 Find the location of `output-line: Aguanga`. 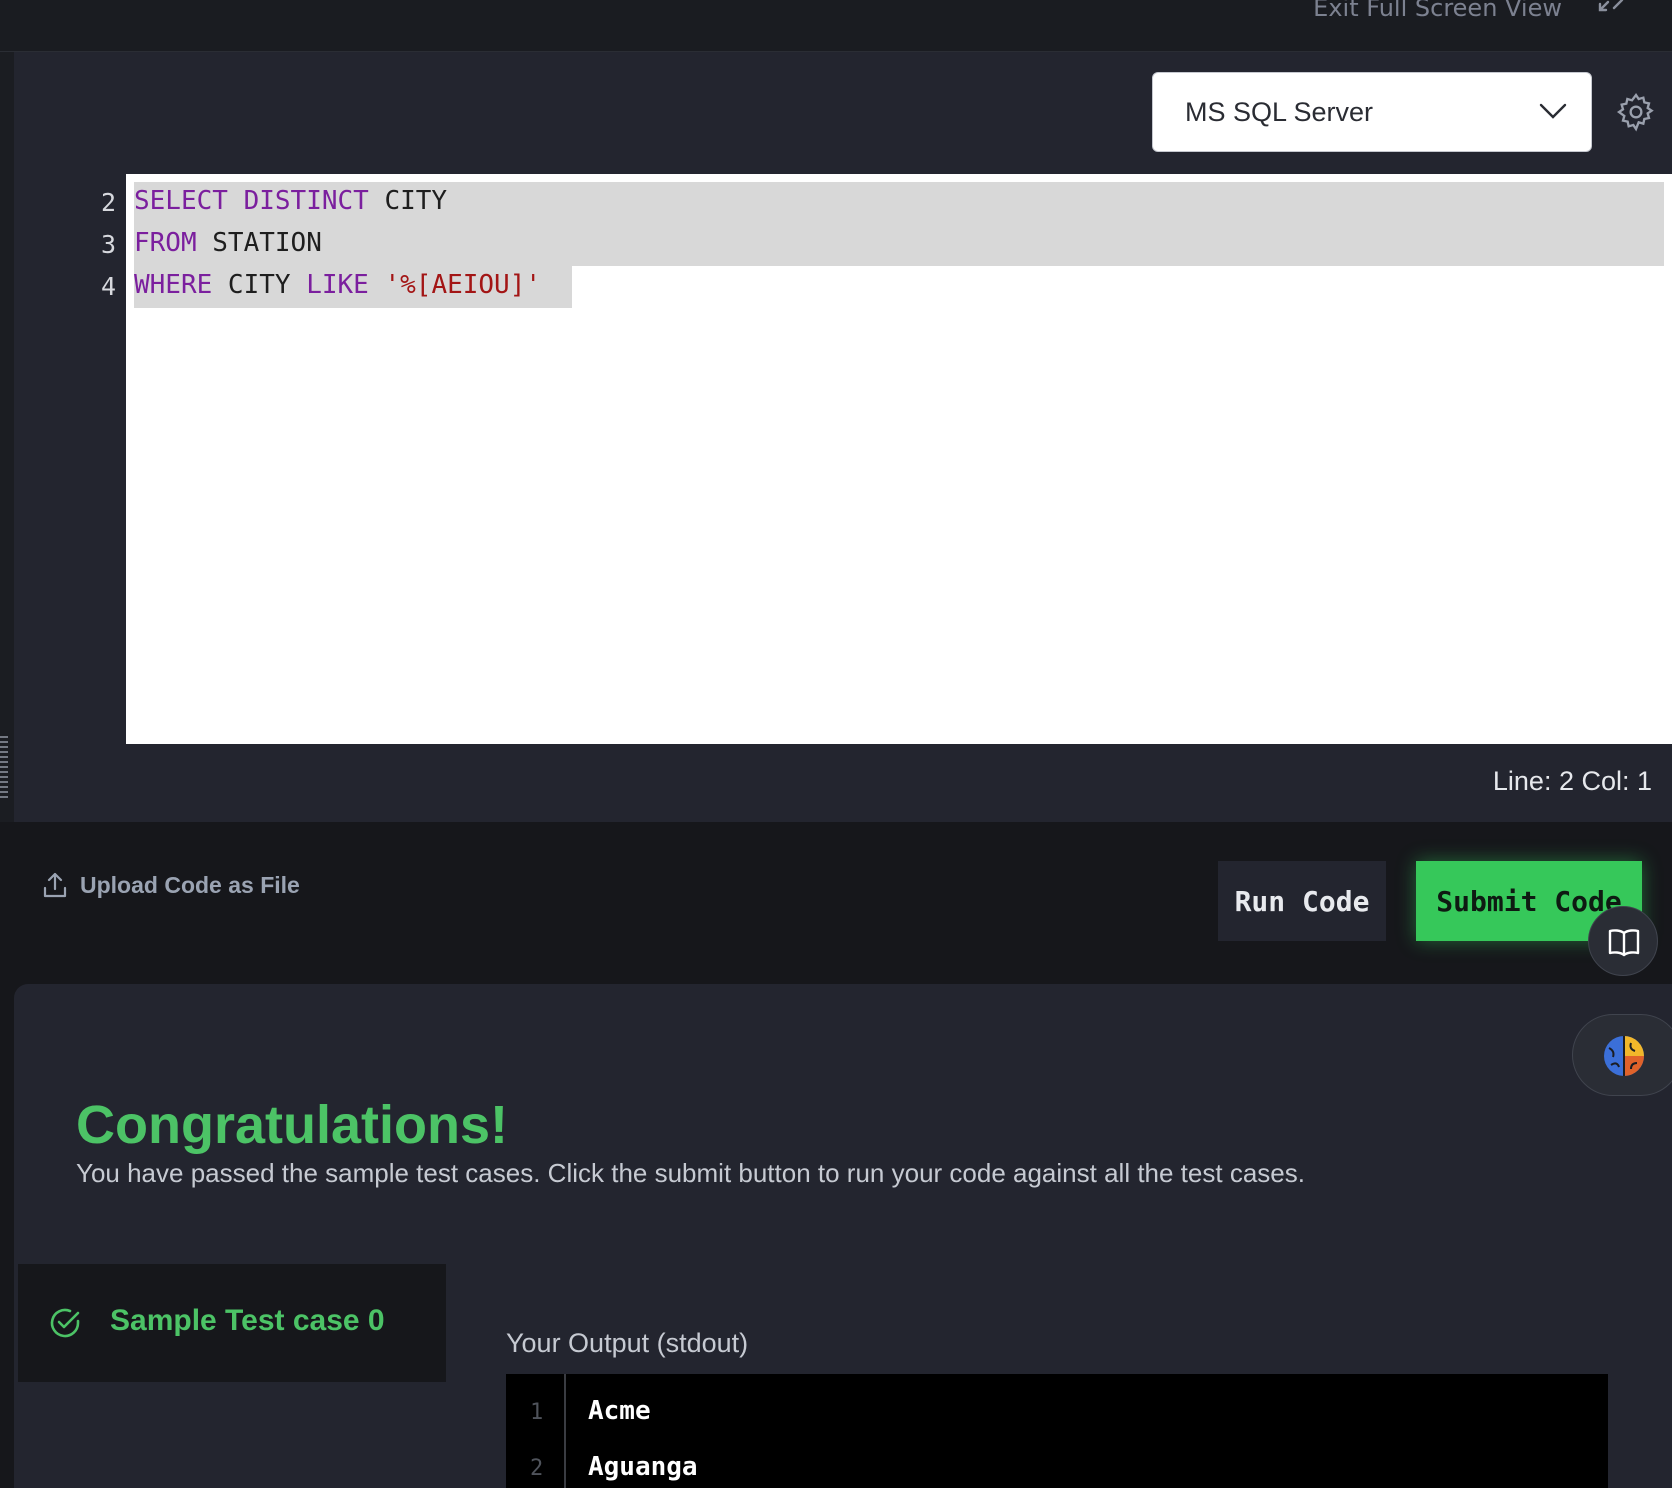

output-line: Aguanga is located at coordinates (643, 1467).